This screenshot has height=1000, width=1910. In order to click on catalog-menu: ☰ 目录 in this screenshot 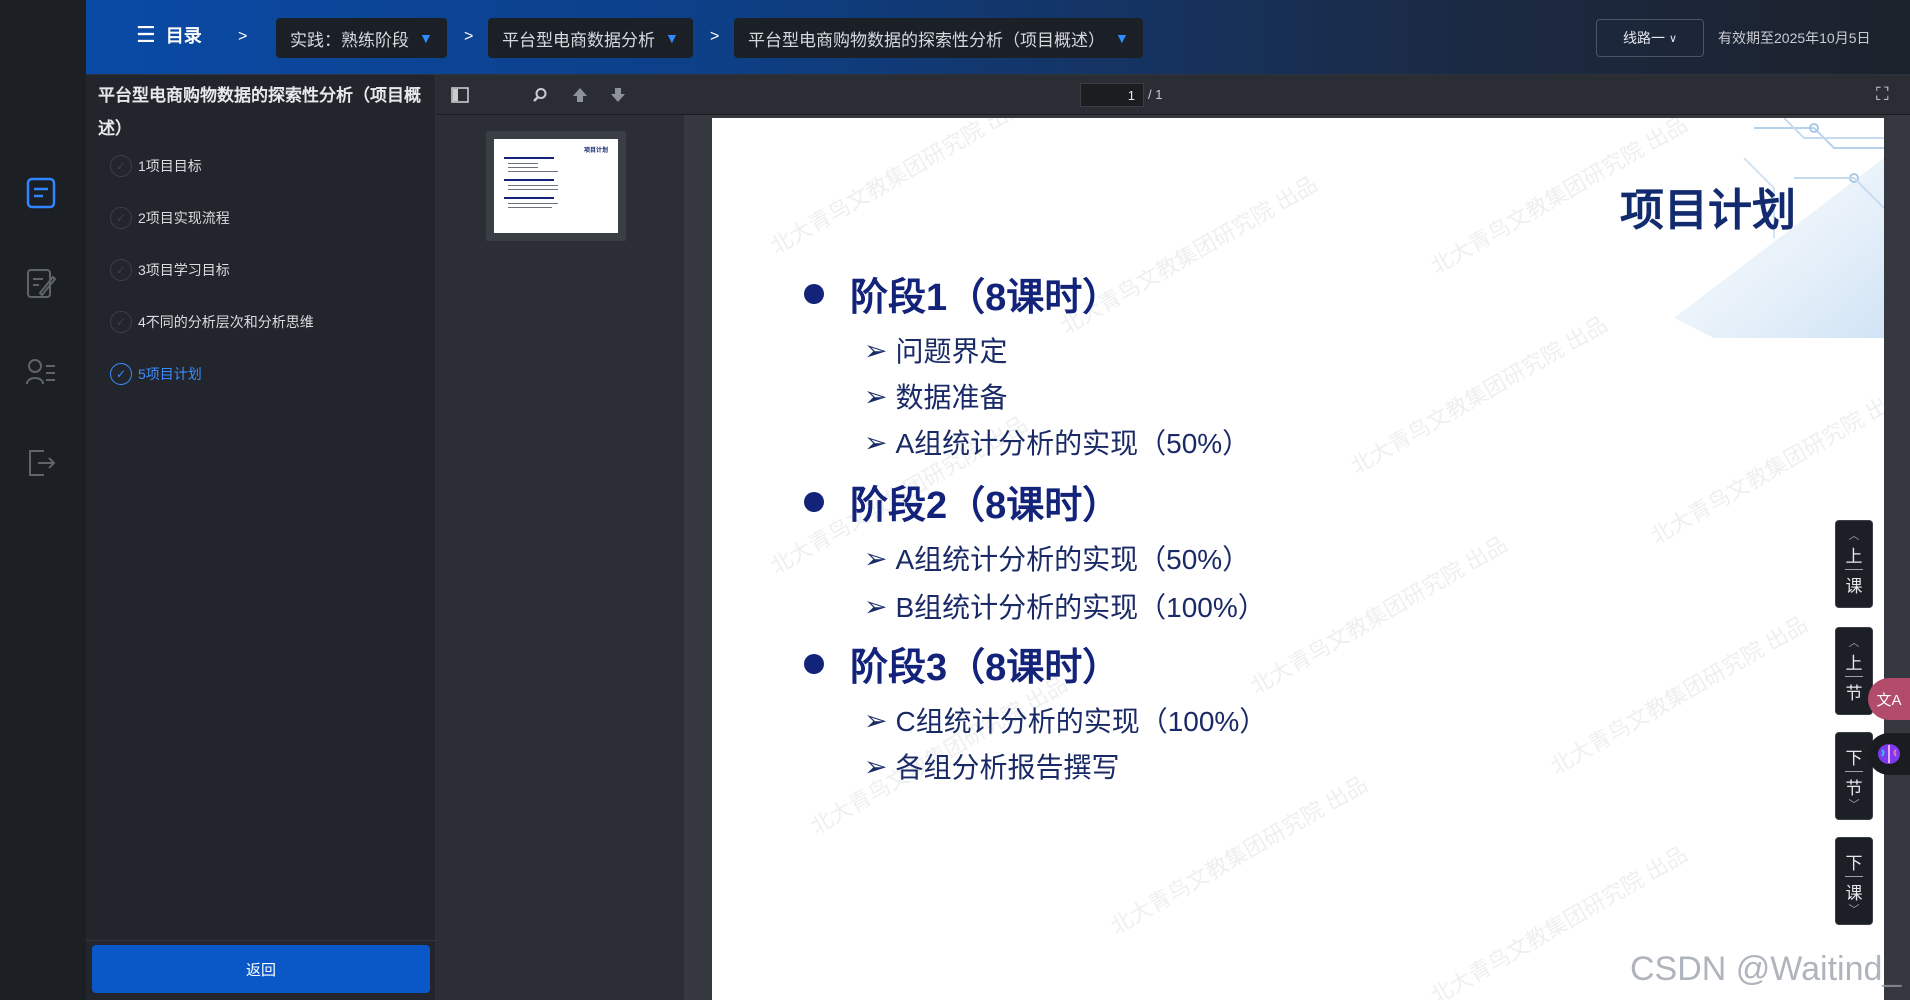, I will do `click(169, 35)`.